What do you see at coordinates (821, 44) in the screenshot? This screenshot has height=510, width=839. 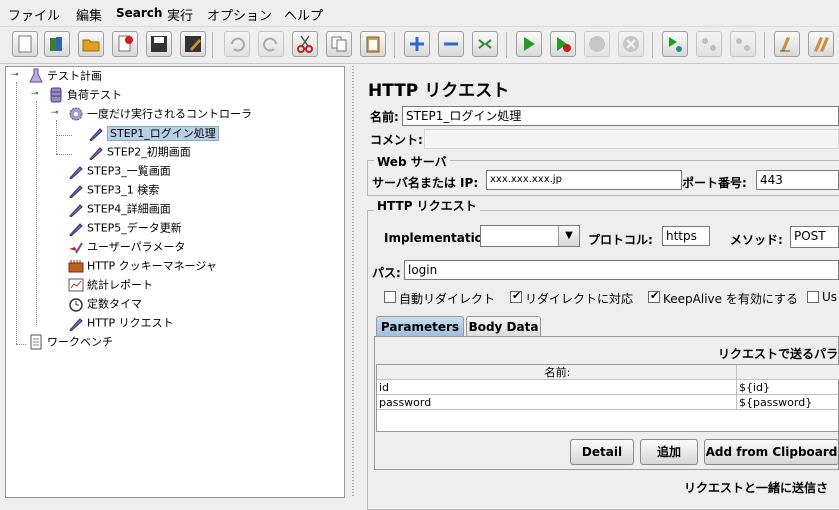 I see `clear-all-button` at bounding box center [821, 44].